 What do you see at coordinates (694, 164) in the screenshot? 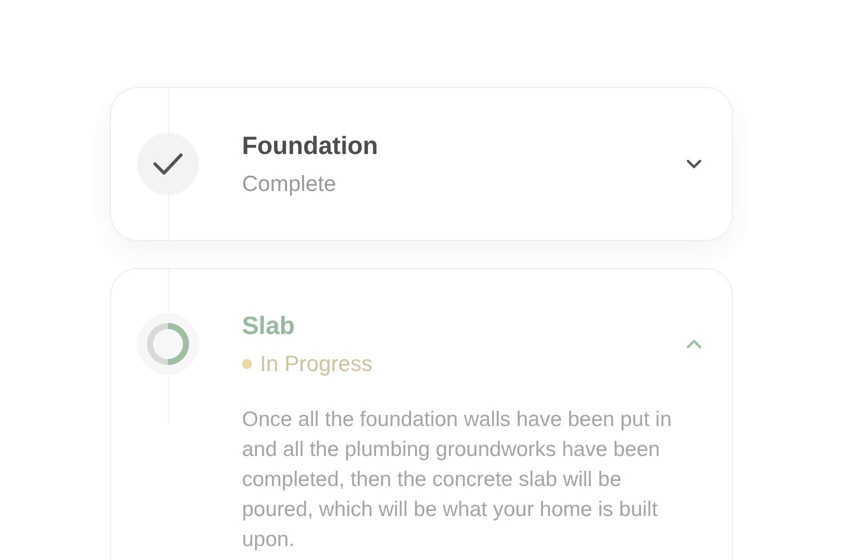
I see `chevron-down-icon` at bounding box center [694, 164].